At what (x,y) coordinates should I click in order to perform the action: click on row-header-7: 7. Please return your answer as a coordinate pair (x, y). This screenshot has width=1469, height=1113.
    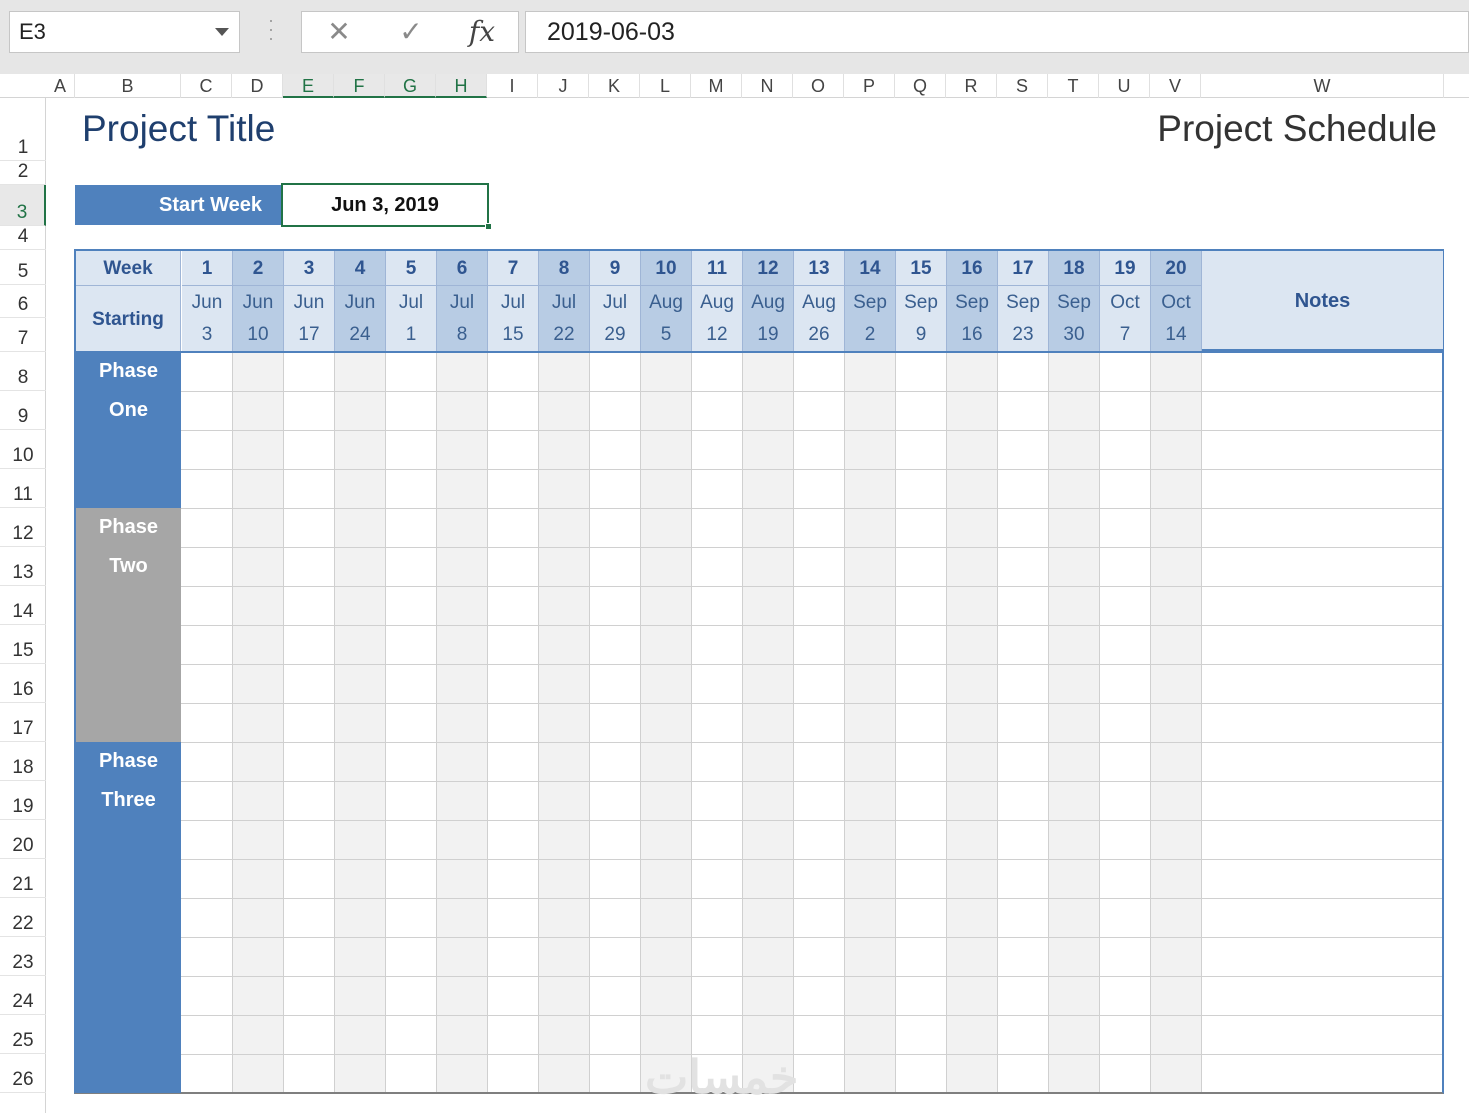
    Looking at the image, I should click on (23, 335).